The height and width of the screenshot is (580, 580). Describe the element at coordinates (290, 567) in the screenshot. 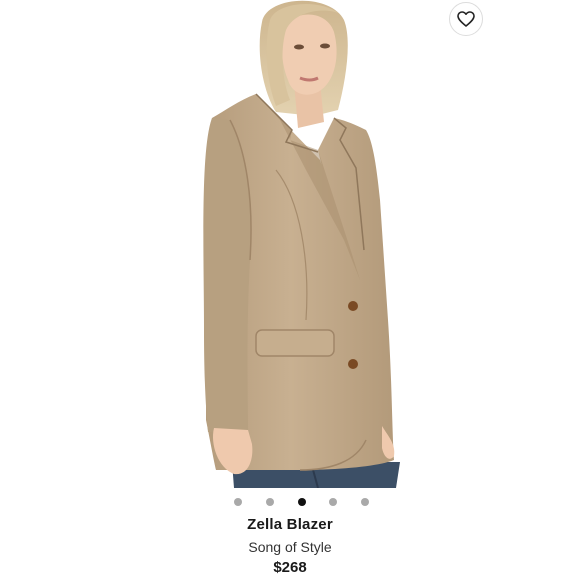

I see `product-price: $268` at that location.